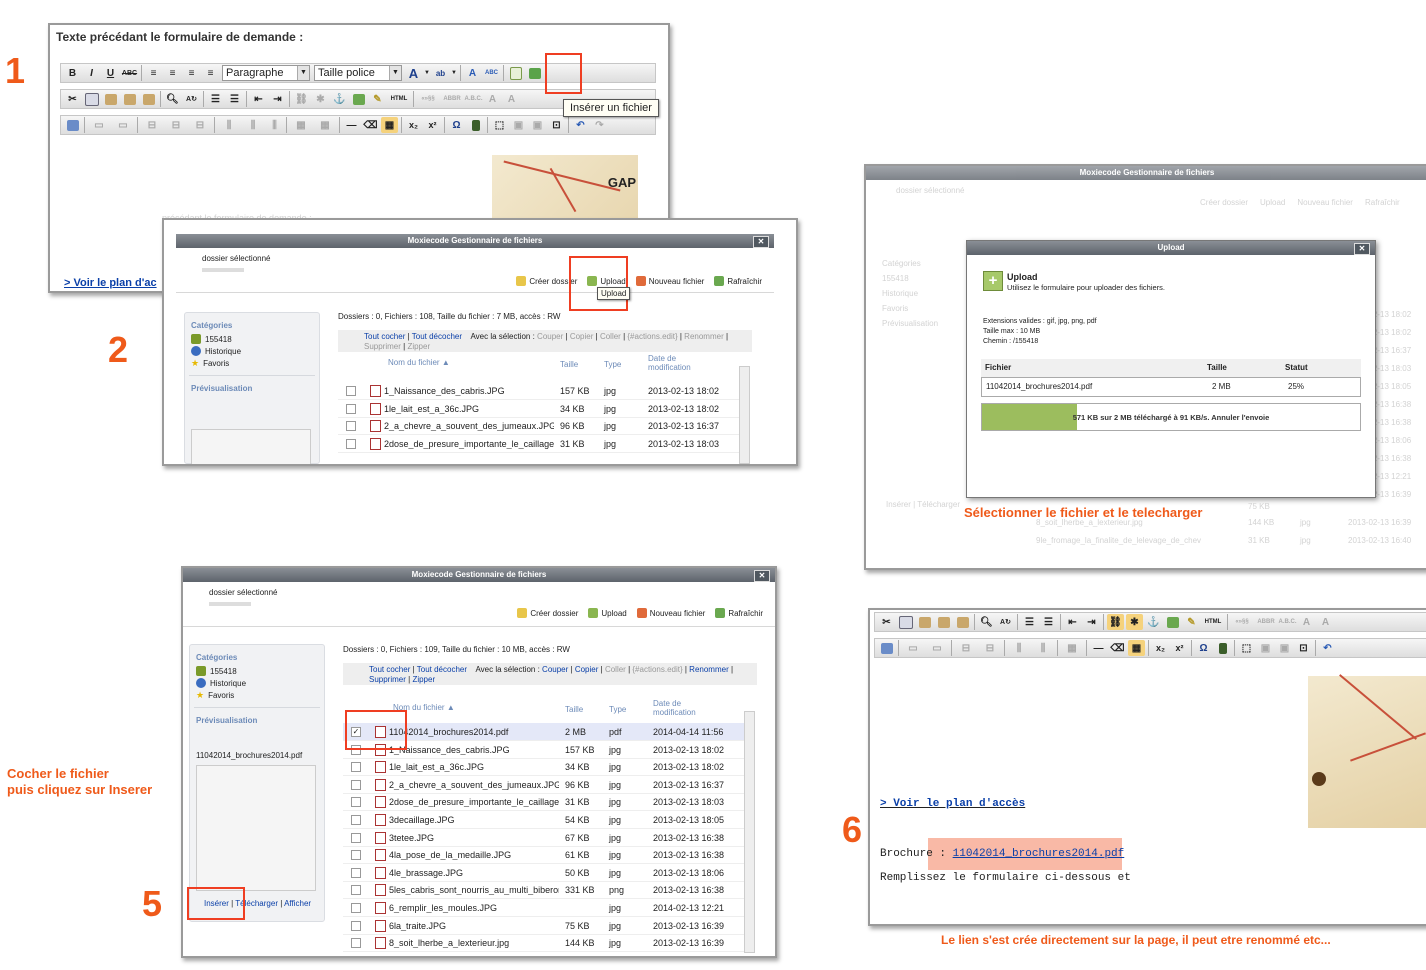 The image size is (1426, 970). What do you see at coordinates (537, 125) in the screenshot?
I see `layer-front-icon: ▣` at bounding box center [537, 125].